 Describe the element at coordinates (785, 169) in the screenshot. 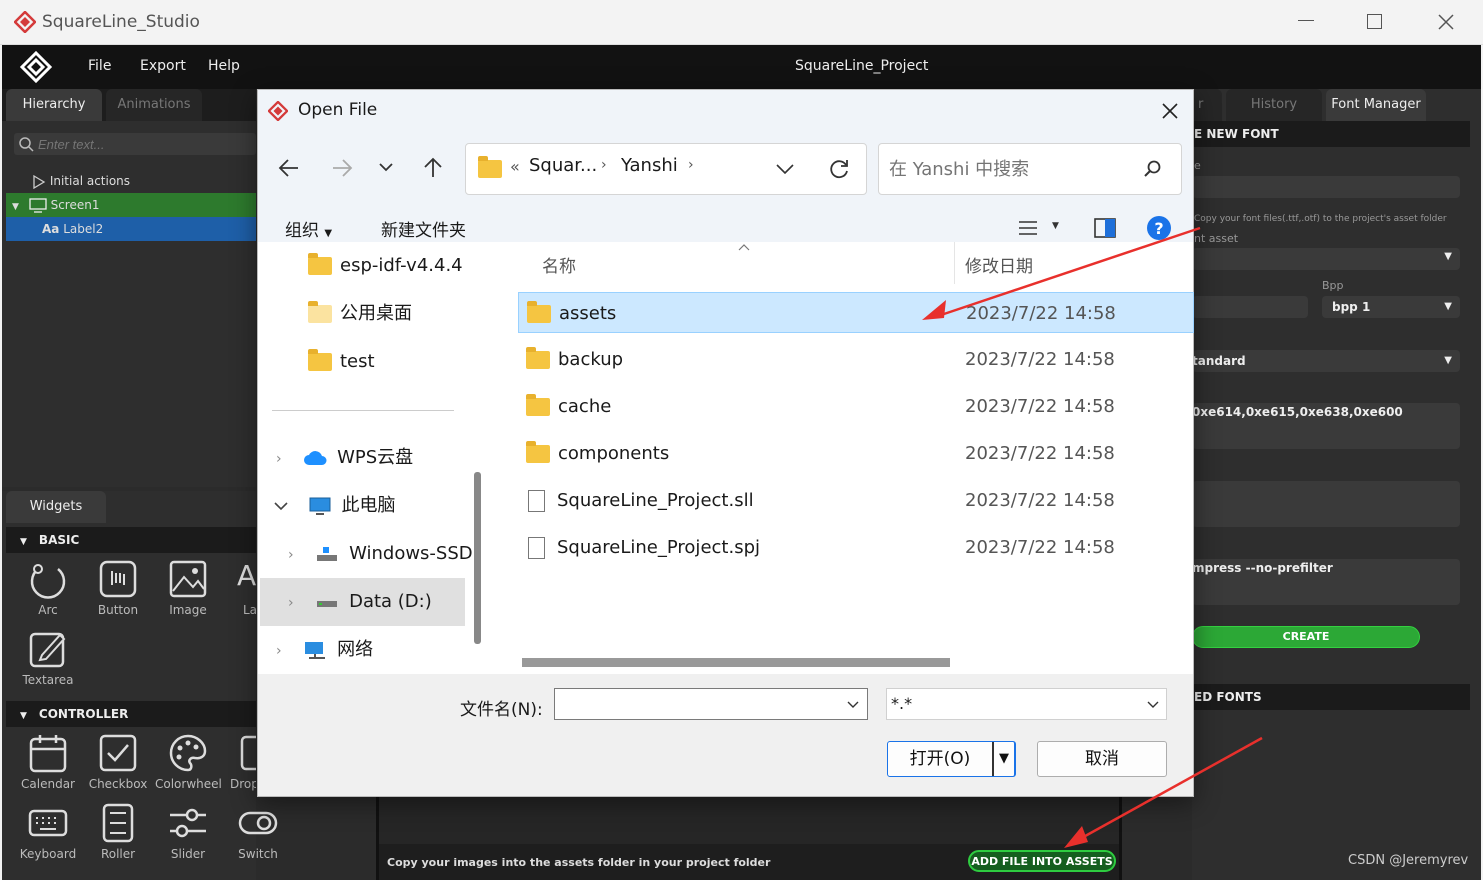

I see `address-history-chevron-icon` at that location.